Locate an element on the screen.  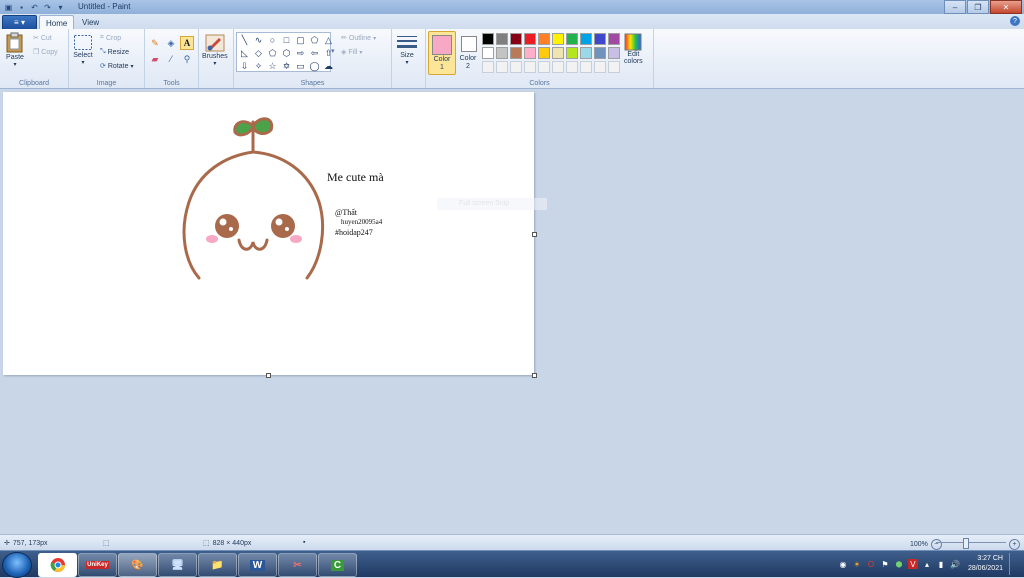
four-point-star-icon: ✧ is located at coordinates (258, 66).